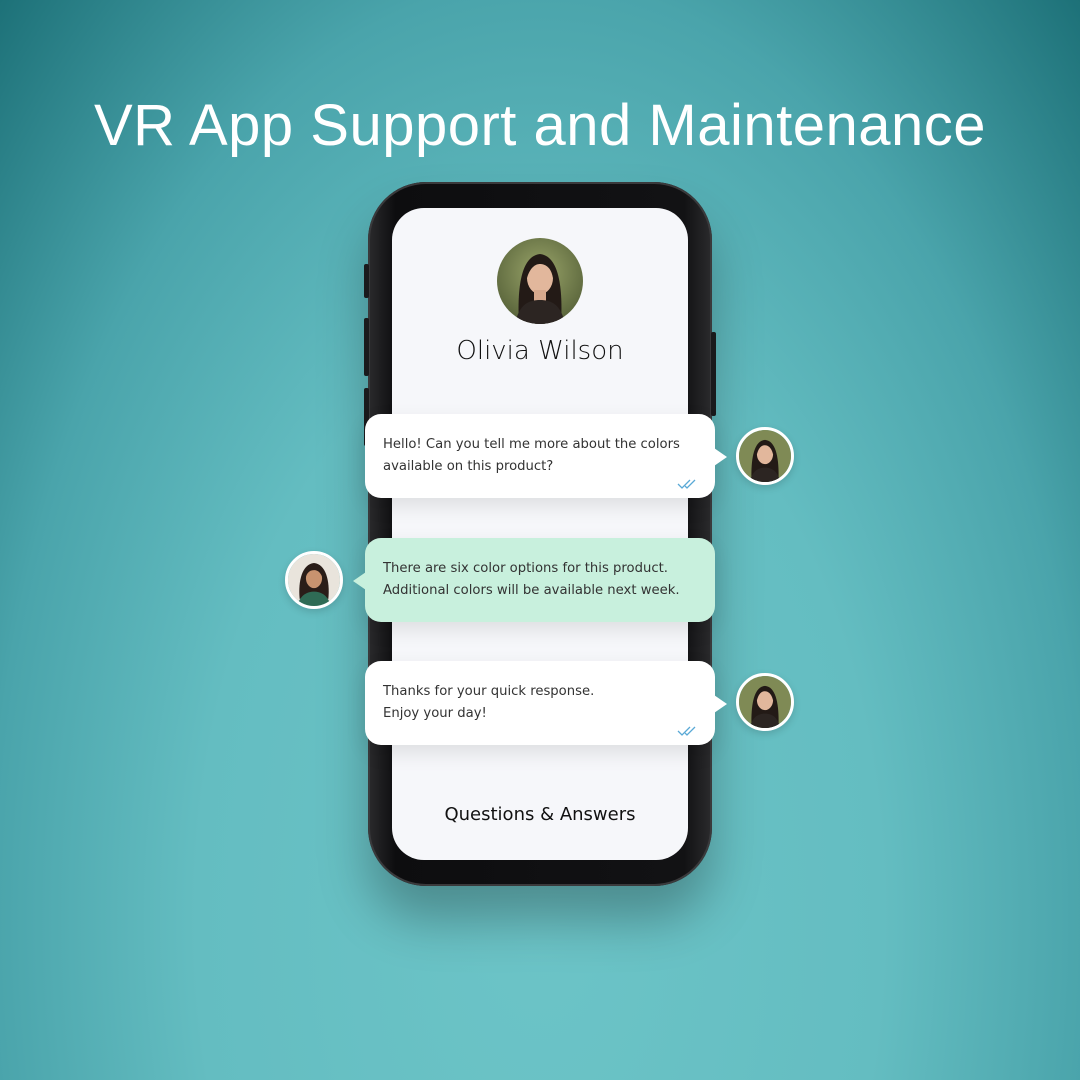 The width and height of the screenshot is (1080, 1080). I want to click on profile-avatar, so click(540, 281).